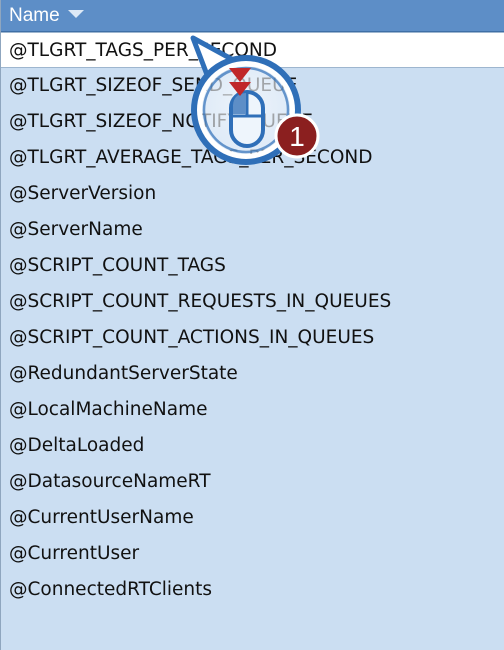 This screenshot has height=650, width=504. I want to click on list-item: @SCRIPT_COUNT_ACTIONS_IN_QUEUES, so click(252, 338).